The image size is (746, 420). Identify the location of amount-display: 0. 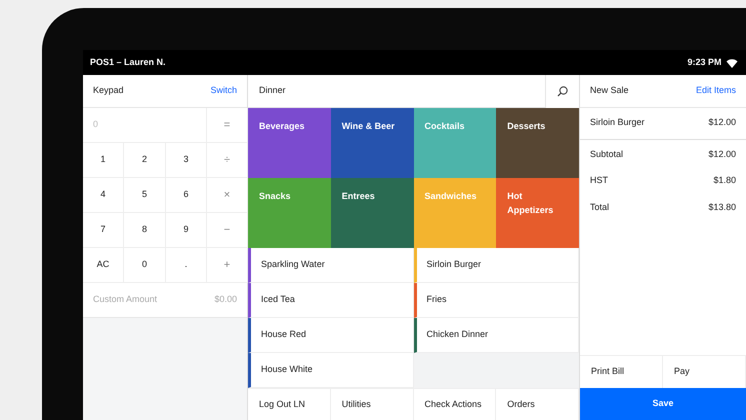
(145, 125).